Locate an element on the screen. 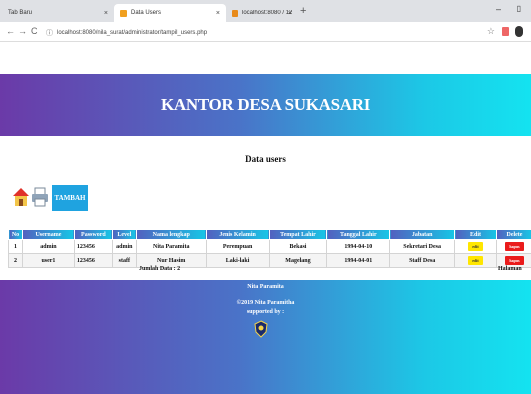  pagination-label: Halaman is located at coordinates (510, 269).